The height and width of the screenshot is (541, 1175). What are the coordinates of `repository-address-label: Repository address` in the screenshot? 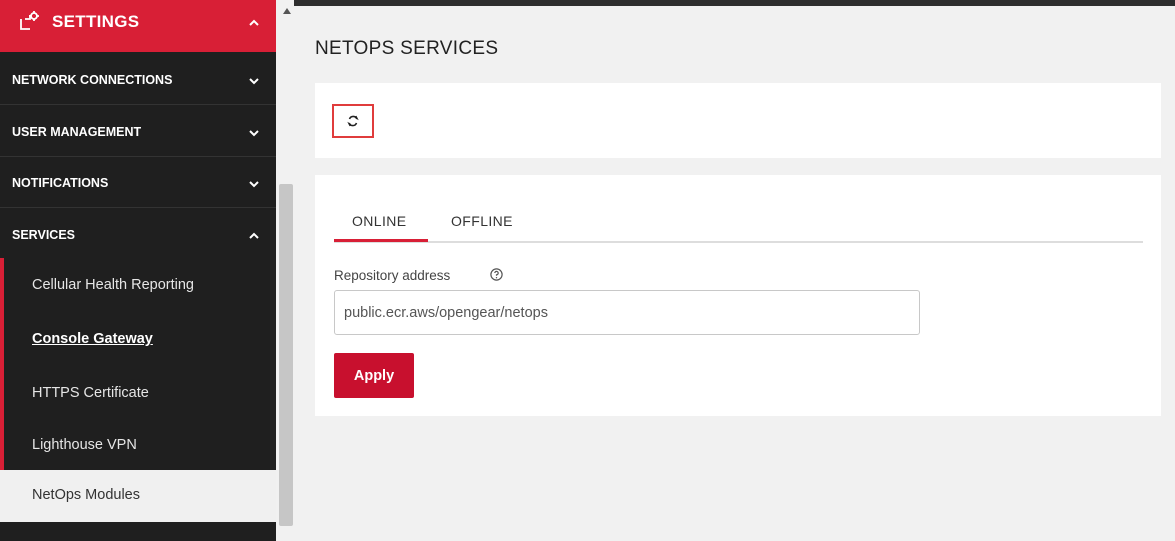 It's located at (392, 275).